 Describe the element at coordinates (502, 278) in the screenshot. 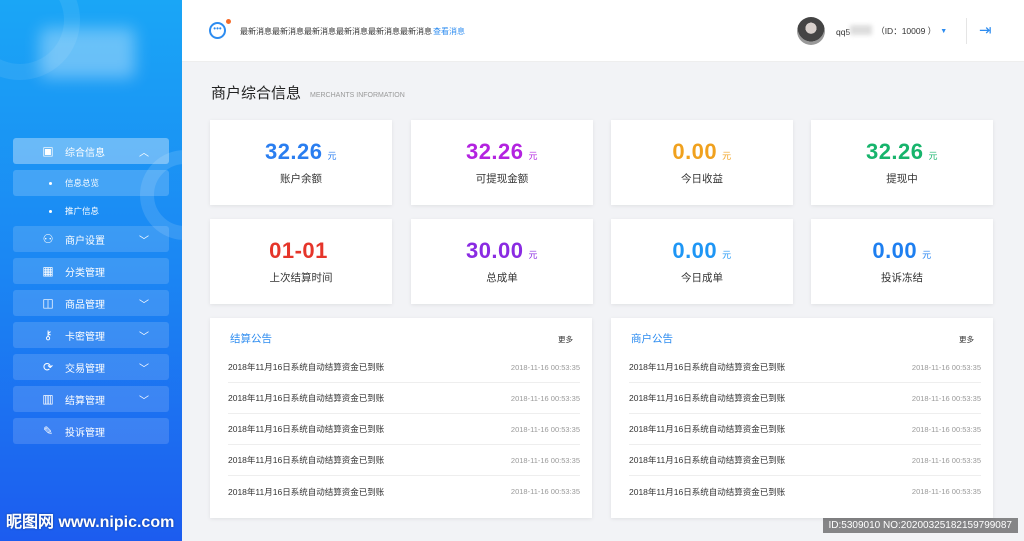

I see `stat-label: 总成单` at that location.